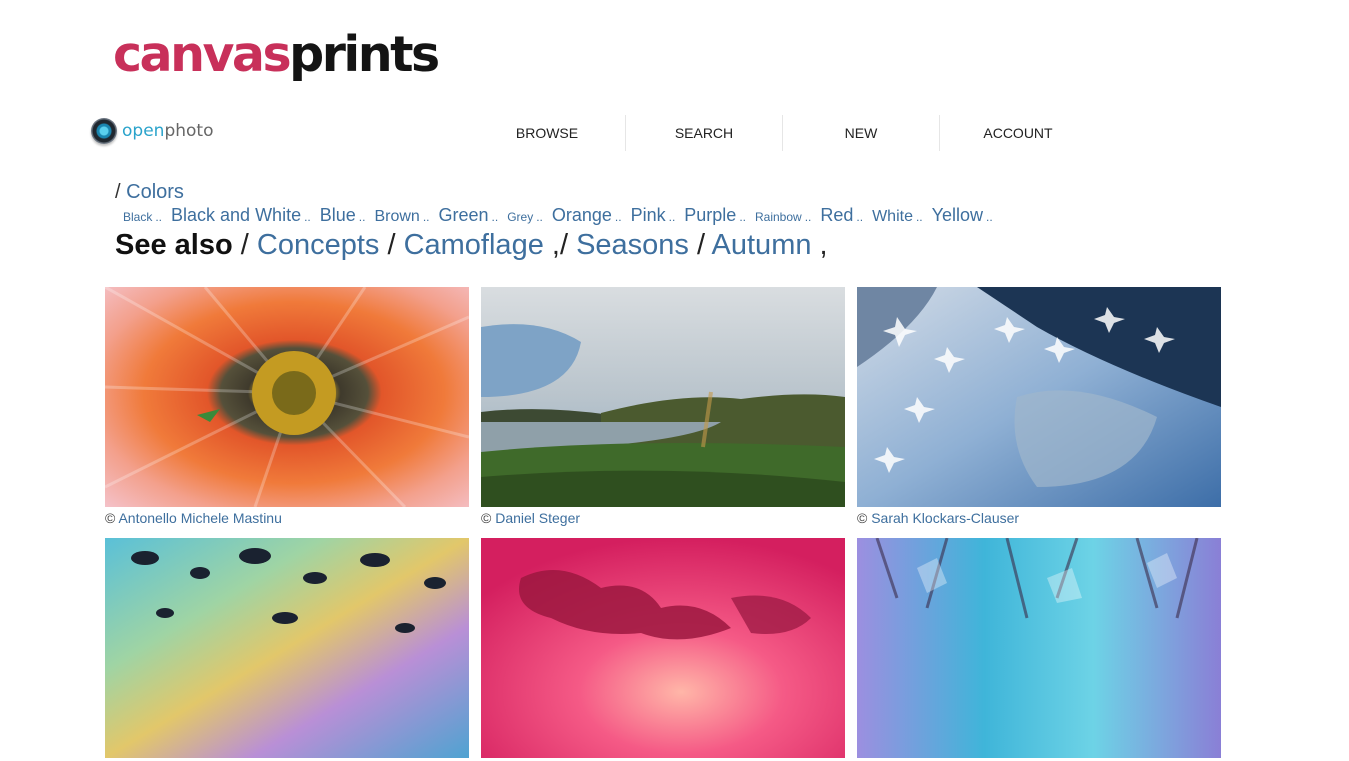 This screenshot has height=761, width=1349. What do you see at coordinates (396, 217) in the screenshot?
I see `color-tag-link: Brown` at bounding box center [396, 217].